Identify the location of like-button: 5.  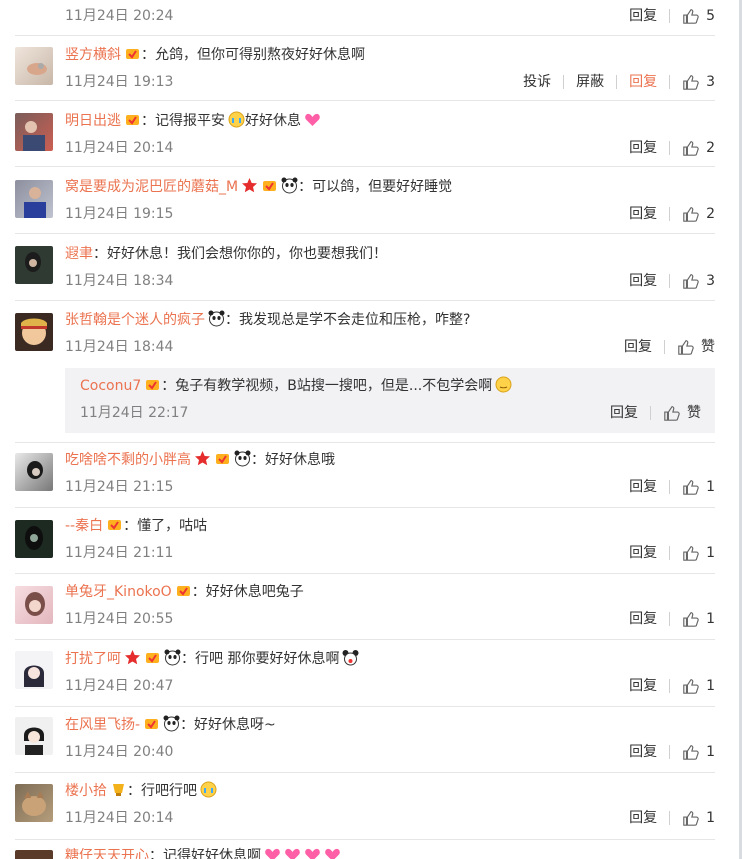
(698, 16).